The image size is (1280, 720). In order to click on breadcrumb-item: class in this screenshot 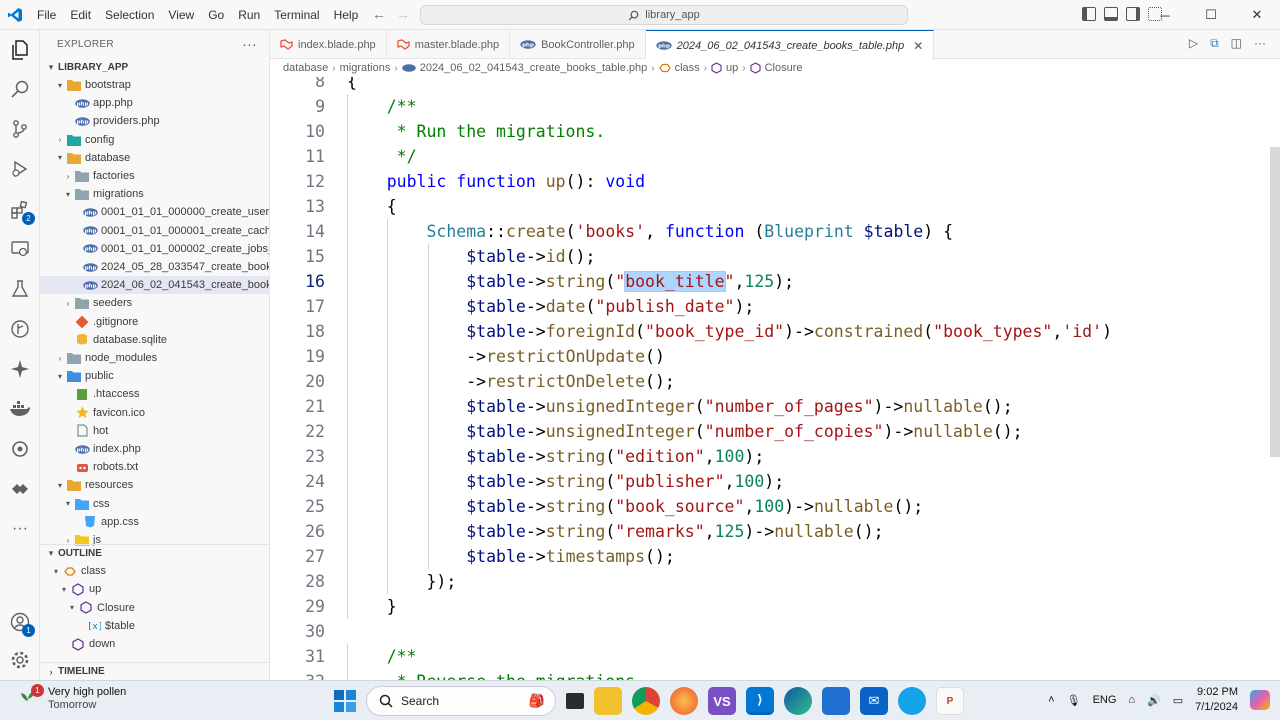, I will do `click(687, 68)`.